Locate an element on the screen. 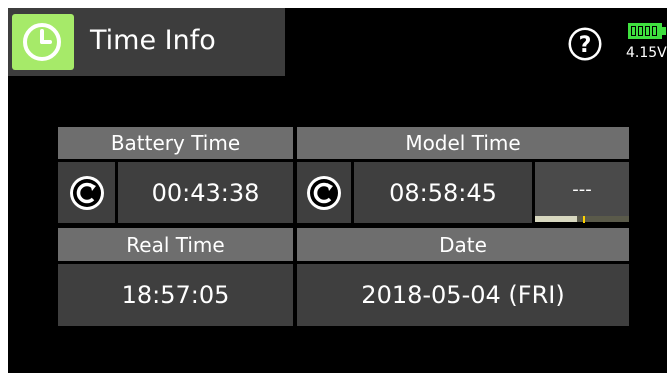 The height and width of the screenshot is (381, 667). battery-time-reset-button is located at coordinates (86, 192).